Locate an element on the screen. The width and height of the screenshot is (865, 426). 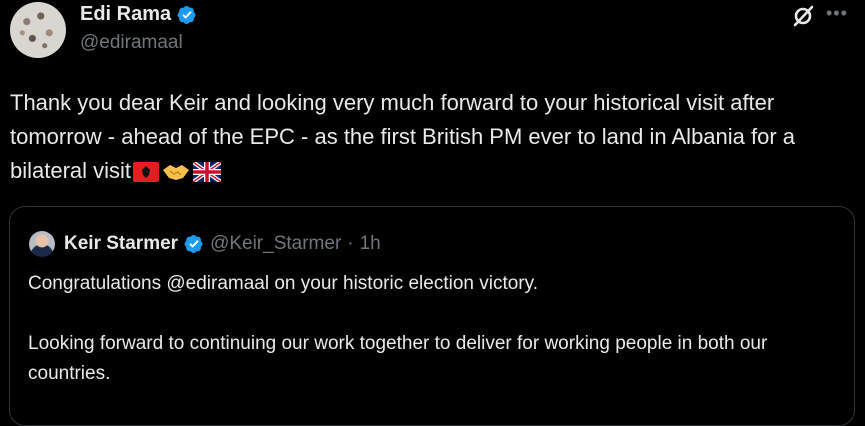
handshake-icon is located at coordinates (176, 175).